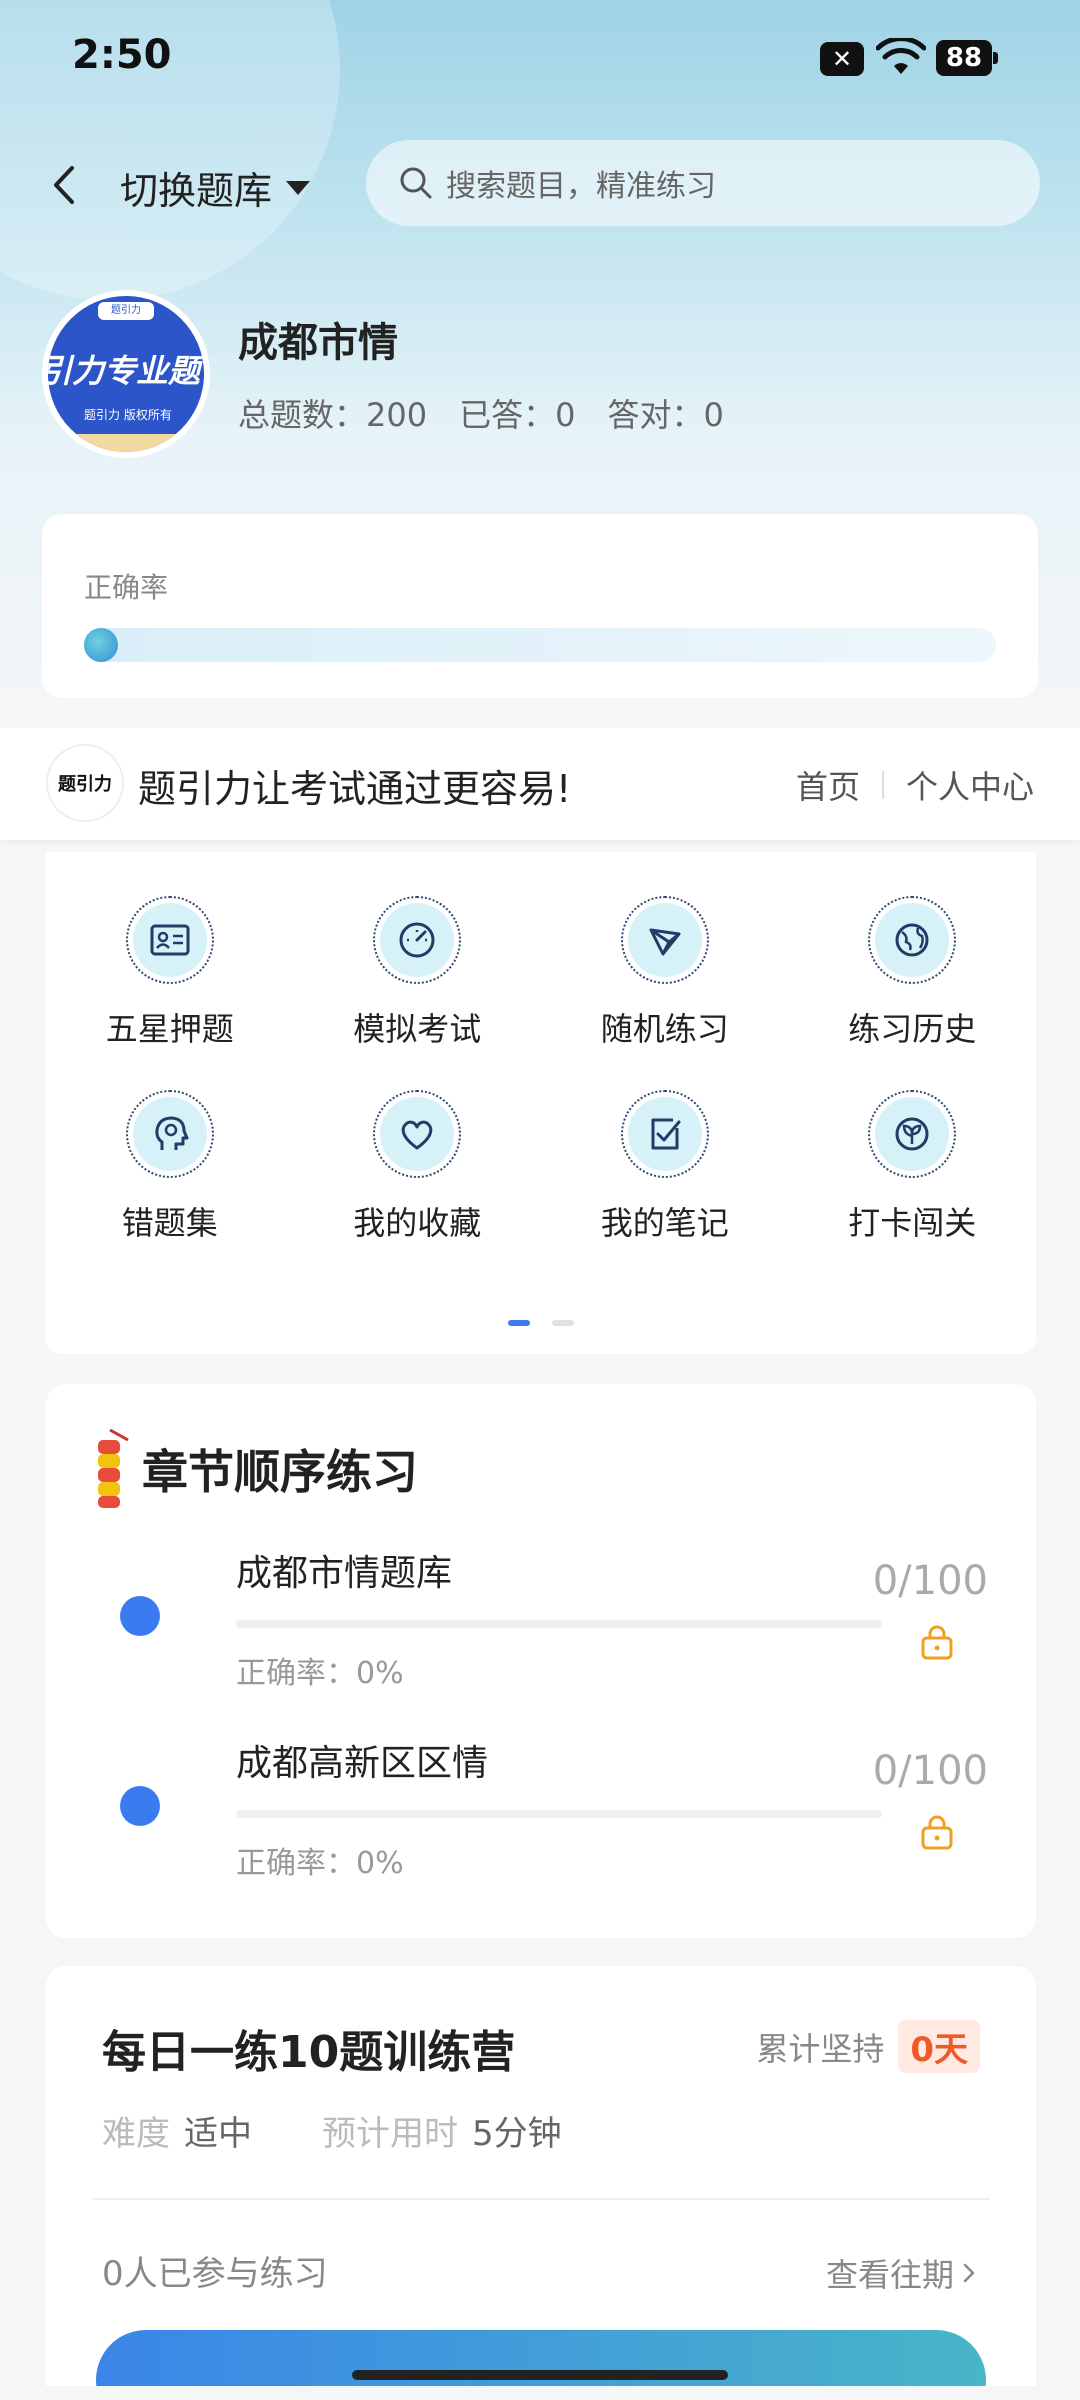  What do you see at coordinates (417, 1223) in the screenshot?
I see `feature-label: 我的收藏` at bounding box center [417, 1223].